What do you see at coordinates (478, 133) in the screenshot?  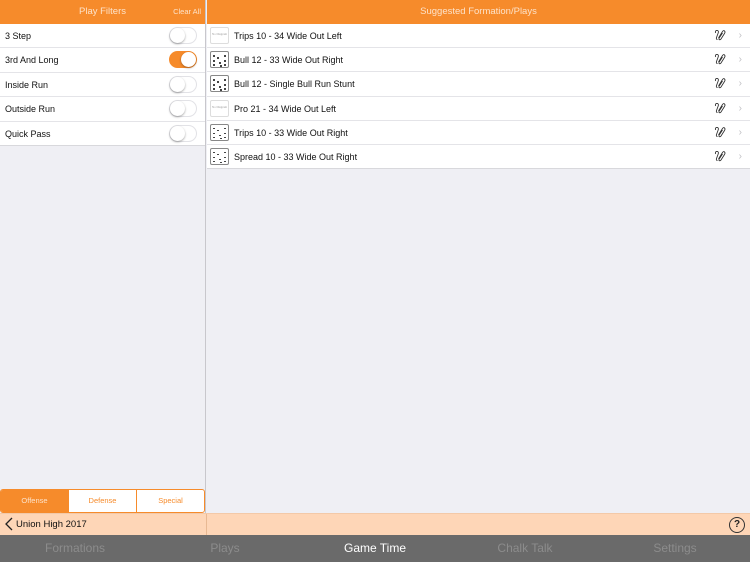 I see `play-row: Trips 10 - 33 Wide Out Right ›` at bounding box center [478, 133].